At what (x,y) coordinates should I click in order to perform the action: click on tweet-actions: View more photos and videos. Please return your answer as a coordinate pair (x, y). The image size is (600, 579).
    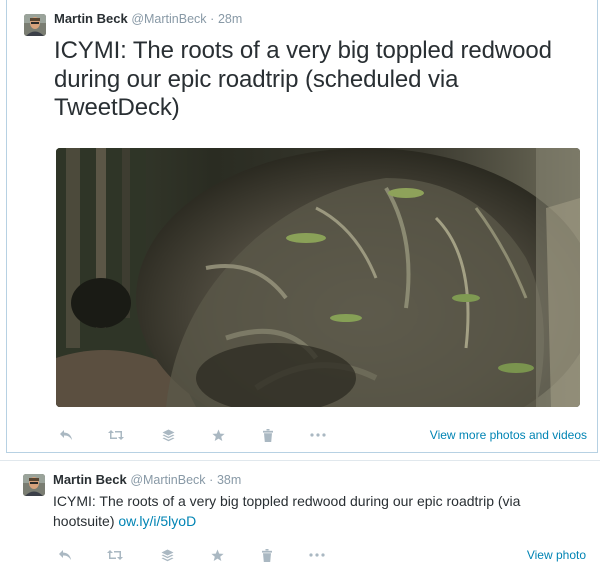
    Looking at the image, I should click on (320, 435).